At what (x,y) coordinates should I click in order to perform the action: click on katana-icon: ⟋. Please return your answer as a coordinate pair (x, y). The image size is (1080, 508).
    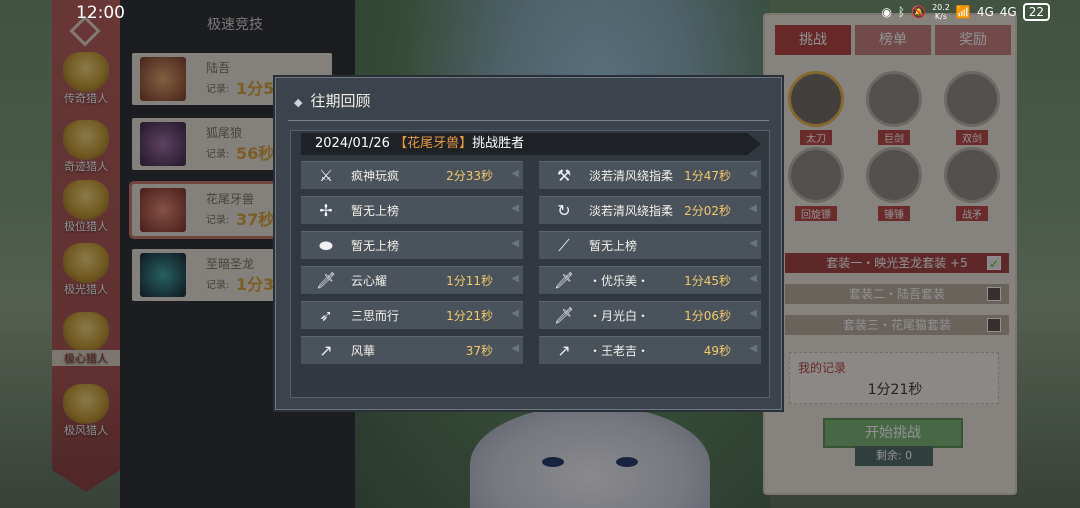
    Looking at the image, I should click on (564, 245).